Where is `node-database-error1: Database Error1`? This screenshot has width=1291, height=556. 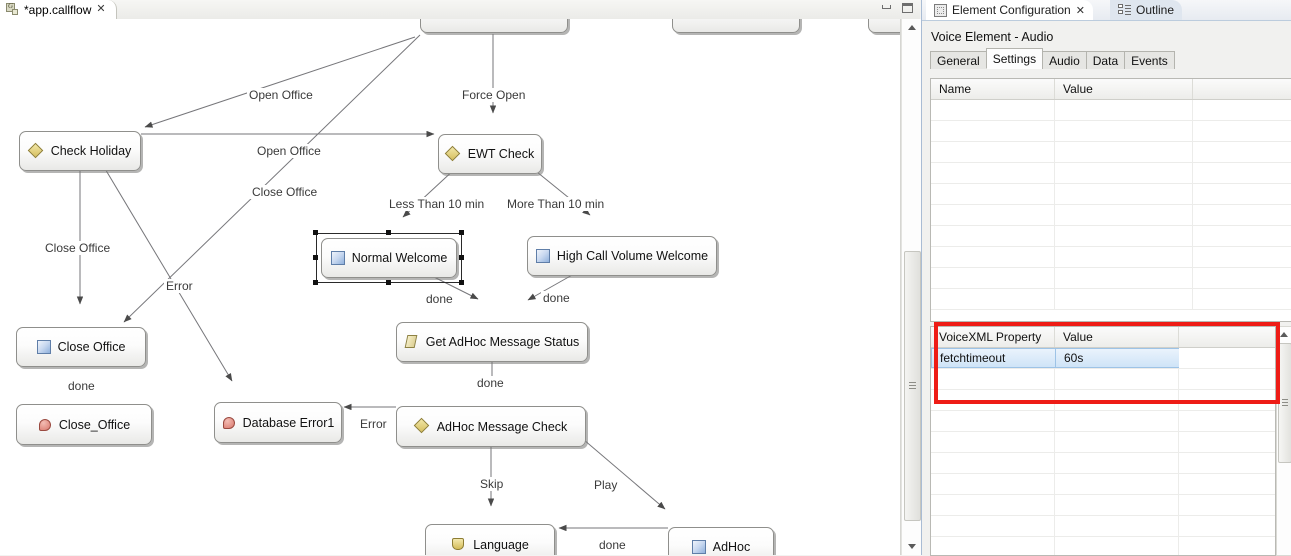 node-database-error1: Database Error1 is located at coordinates (278, 422).